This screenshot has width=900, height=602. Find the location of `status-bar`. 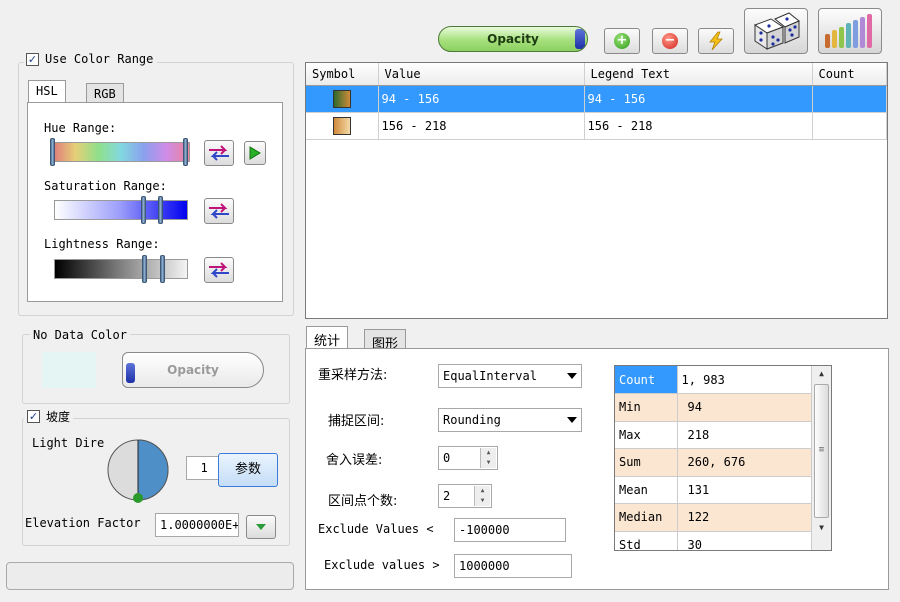

status-bar is located at coordinates (150, 576).